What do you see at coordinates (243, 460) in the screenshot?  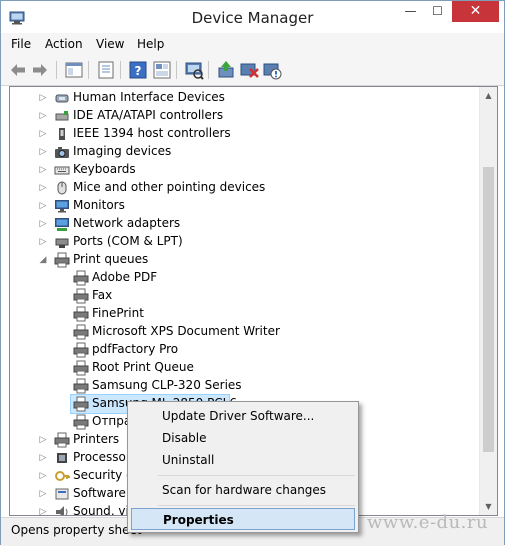 I see `ctx-uninstall: Uninstall` at bounding box center [243, 460].